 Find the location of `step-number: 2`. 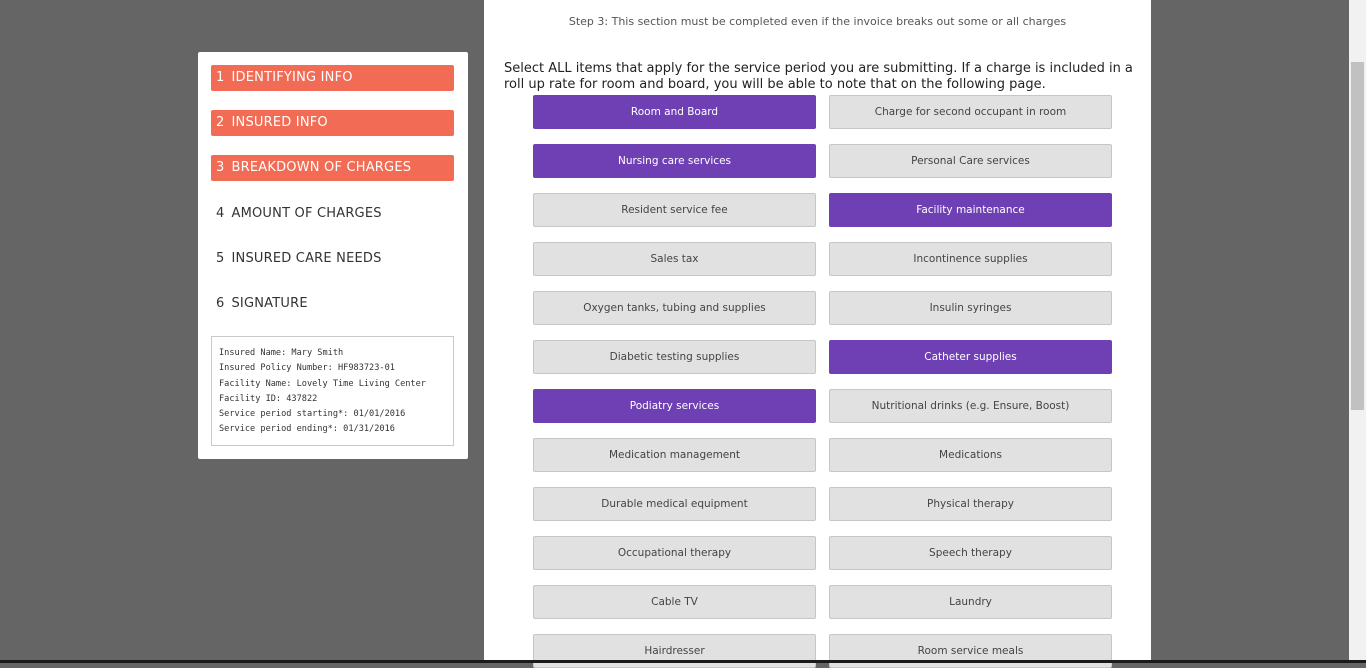

step-number: 2 is located at coordinates (220, 122).